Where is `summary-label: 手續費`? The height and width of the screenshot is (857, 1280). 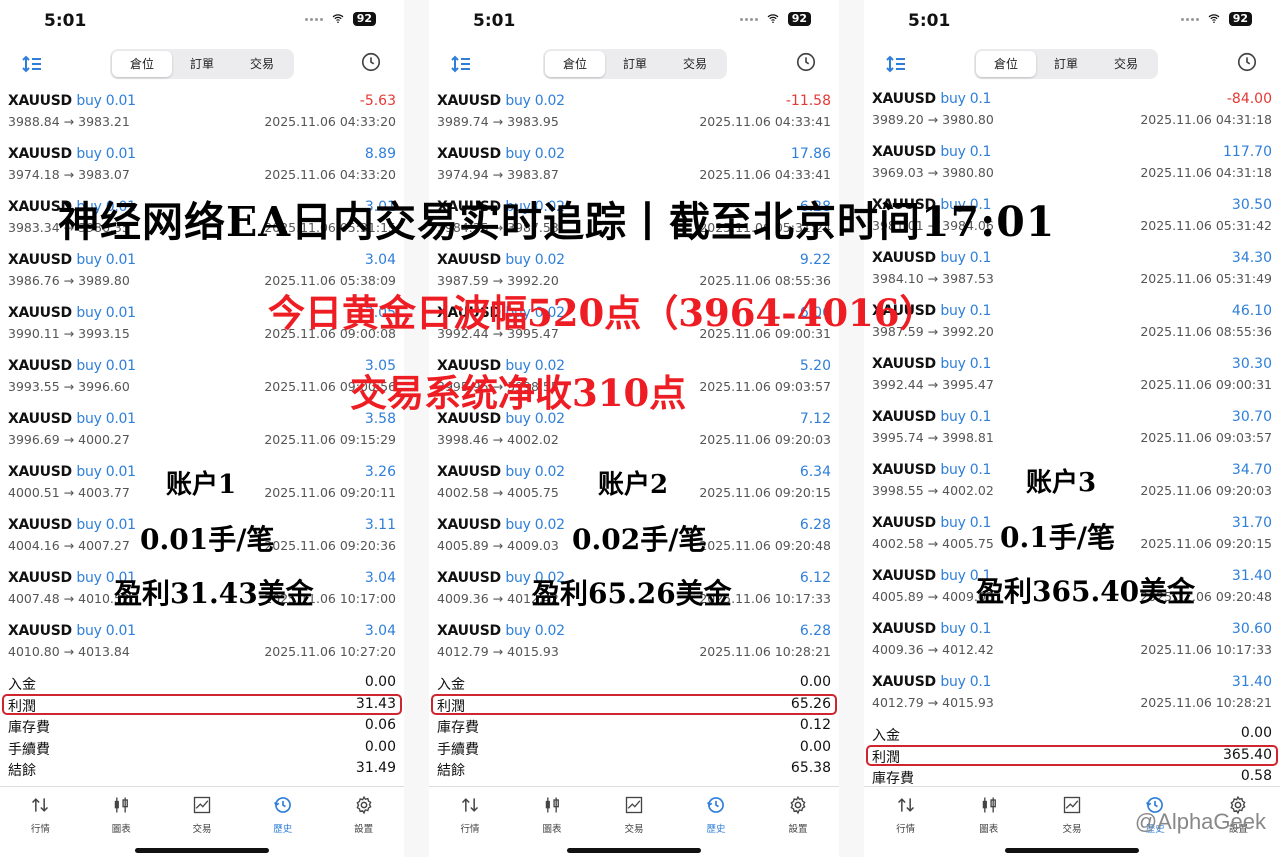 summary-label: 手續費 is located at coordinates (29, 749).